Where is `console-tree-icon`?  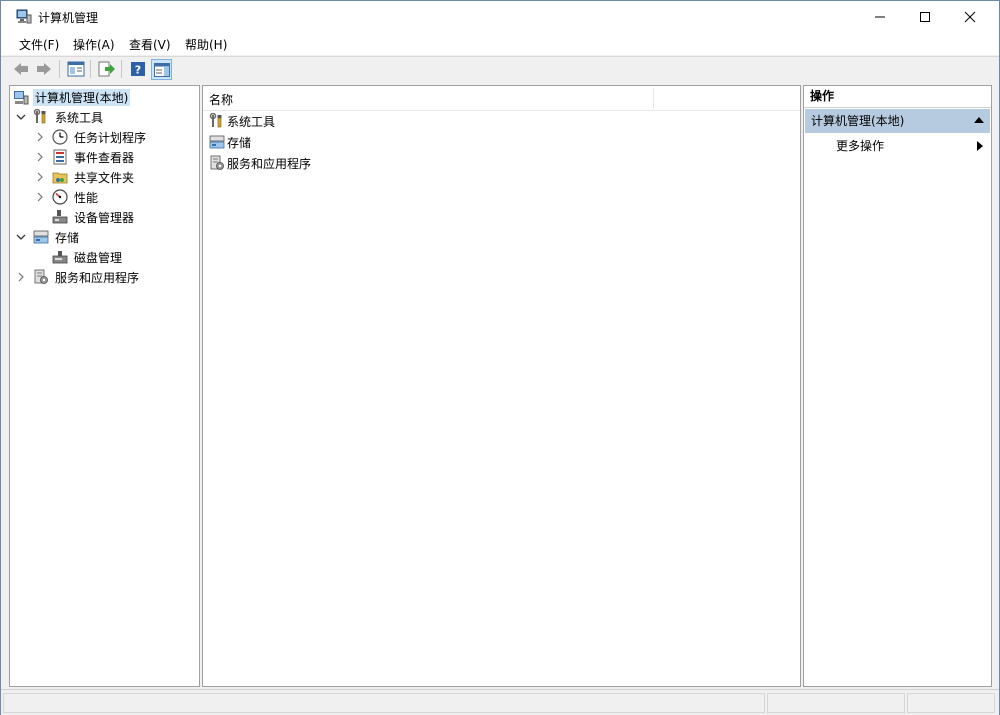 console-tree-icon is located at coordinates (76, 69).